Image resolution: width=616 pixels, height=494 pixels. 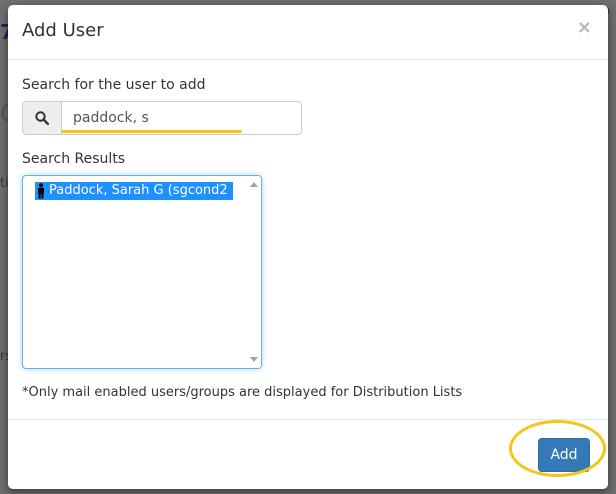 What do you see at coordinates (42, 118) in the screenshot?
I see `search-icon` at bounding box center [42, 118].